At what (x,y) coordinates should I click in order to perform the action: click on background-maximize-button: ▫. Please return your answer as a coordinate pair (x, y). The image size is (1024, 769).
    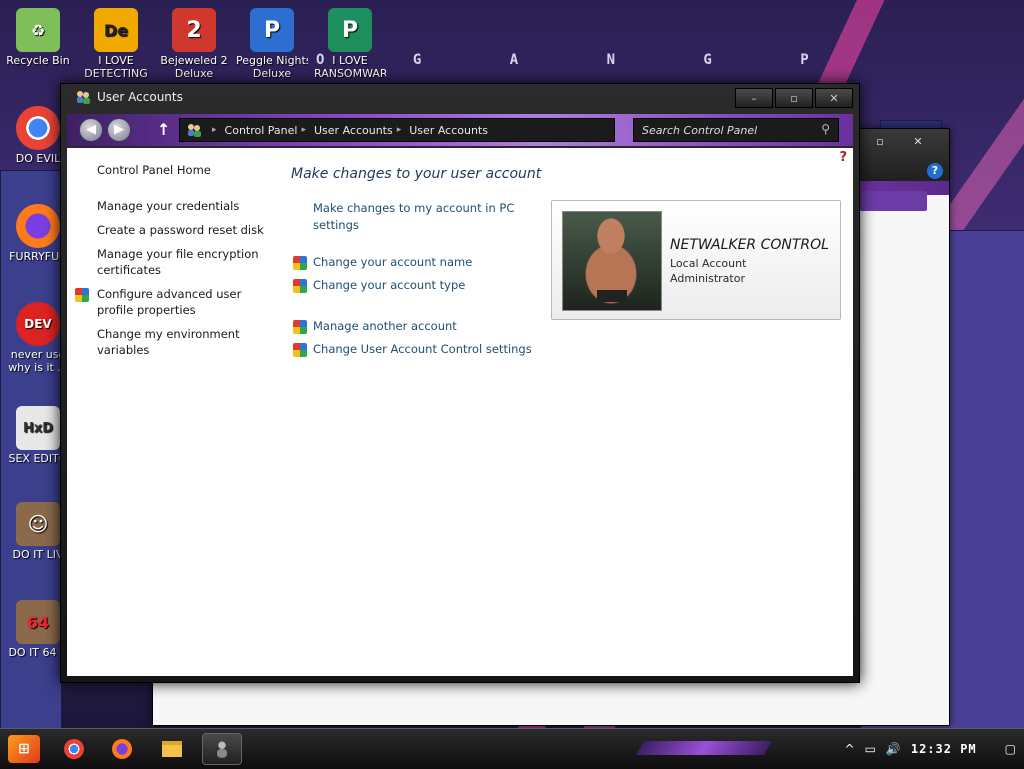
    Looking at the image, I should click on (880, 143).